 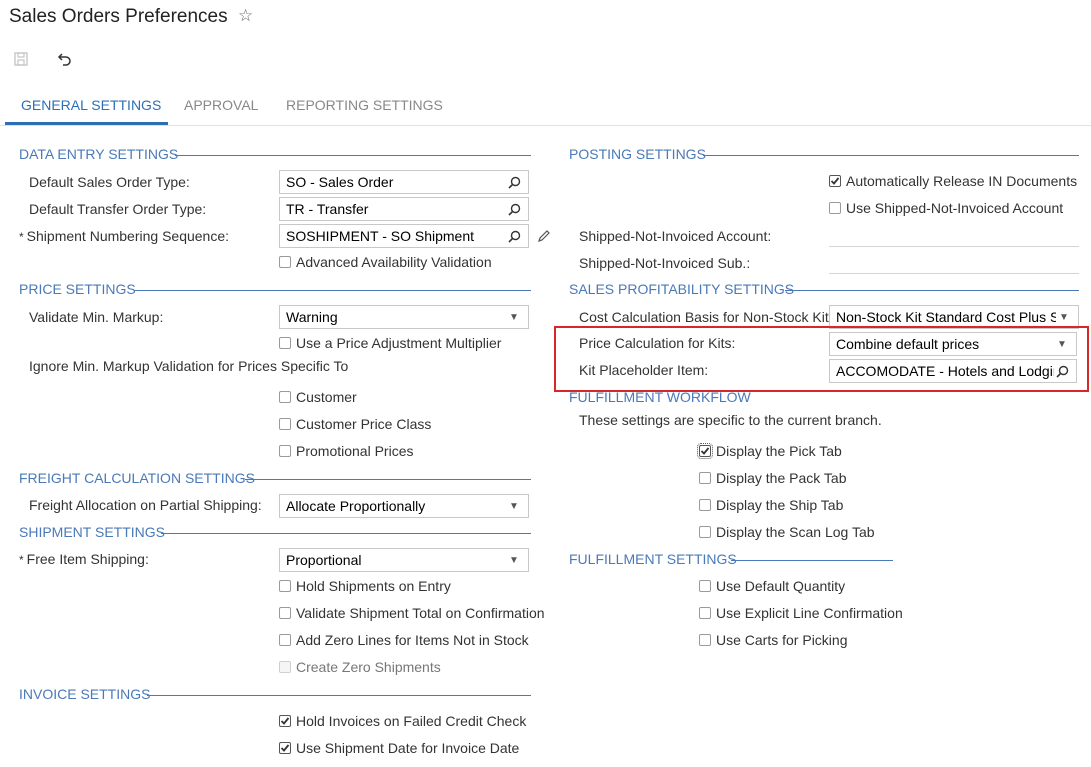 I want to click on tab-approval: APPROVAL, so click(x=221, y=105).